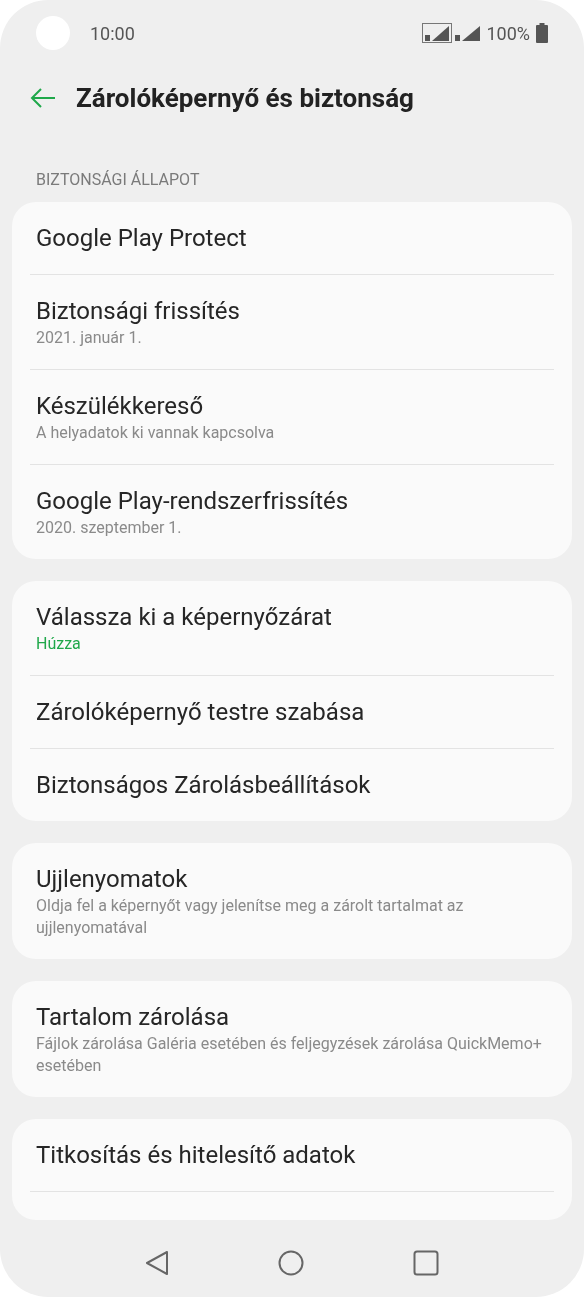 The width and height of the screenshot is (584, 1297). Describe the element at coordinates (43, 98) in the screenshot. I see `back-arrow-icon` at that location.